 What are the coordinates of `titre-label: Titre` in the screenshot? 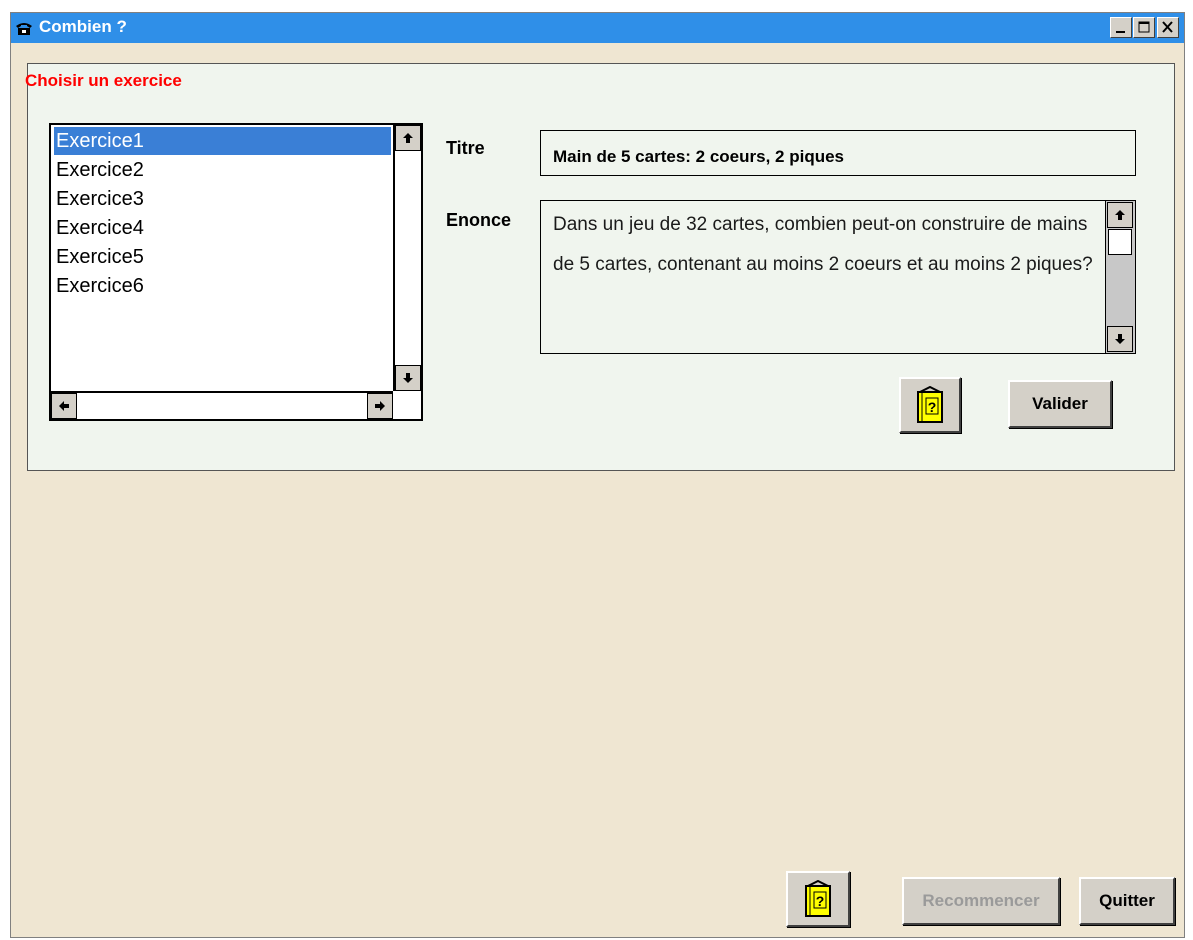 It's located at (465, 148).